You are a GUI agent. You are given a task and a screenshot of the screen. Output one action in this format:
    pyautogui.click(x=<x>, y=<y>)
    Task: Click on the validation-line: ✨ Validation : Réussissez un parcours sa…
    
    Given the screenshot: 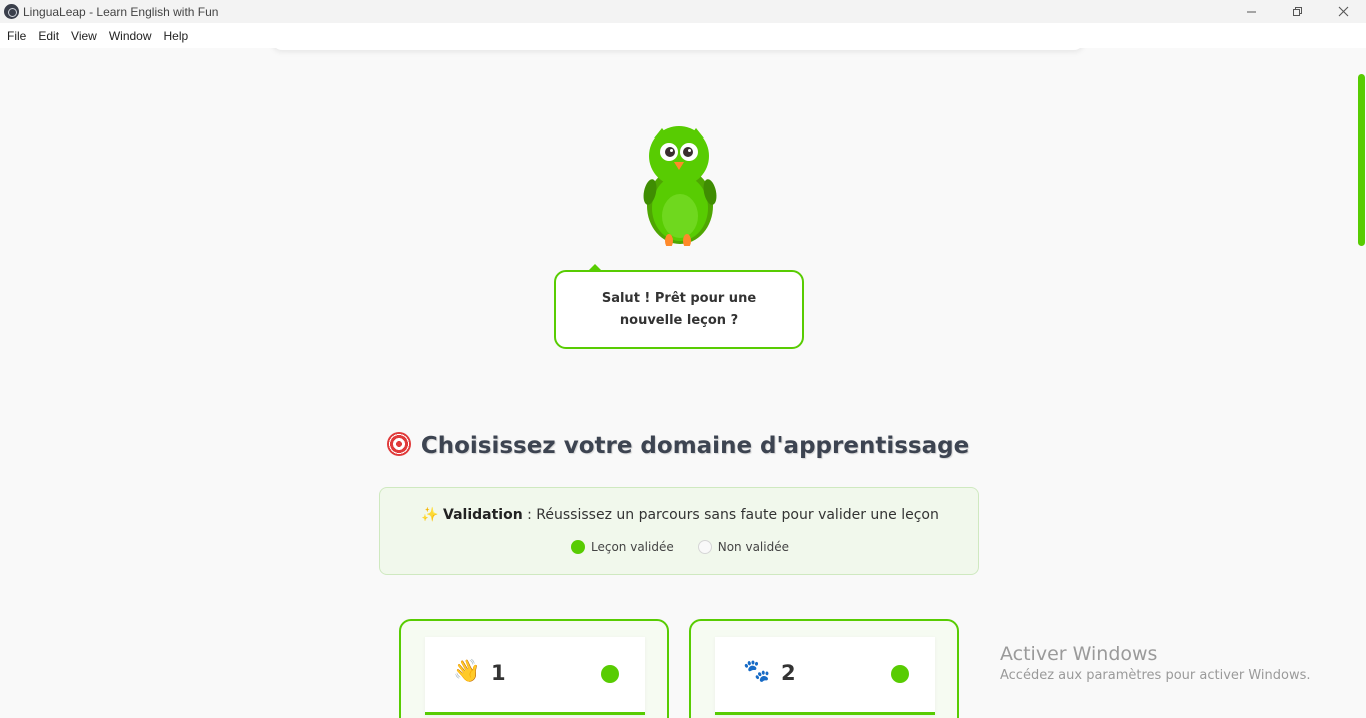 What is the action you would take?
    pyautogui.click(x=680, y=515)
    